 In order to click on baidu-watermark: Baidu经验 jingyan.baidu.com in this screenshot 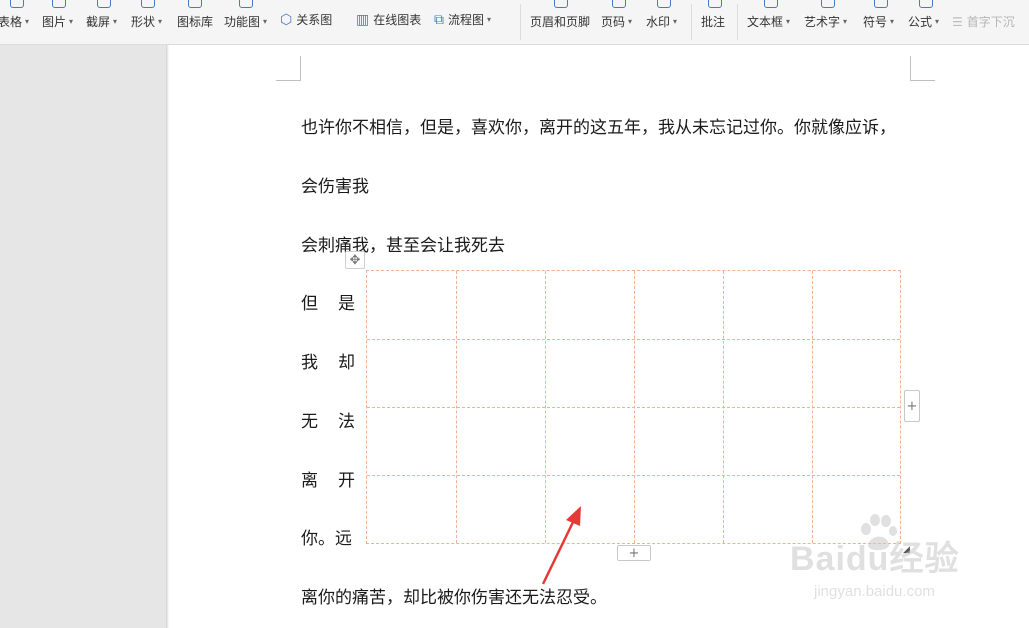, I will do `click(904, 563)`.